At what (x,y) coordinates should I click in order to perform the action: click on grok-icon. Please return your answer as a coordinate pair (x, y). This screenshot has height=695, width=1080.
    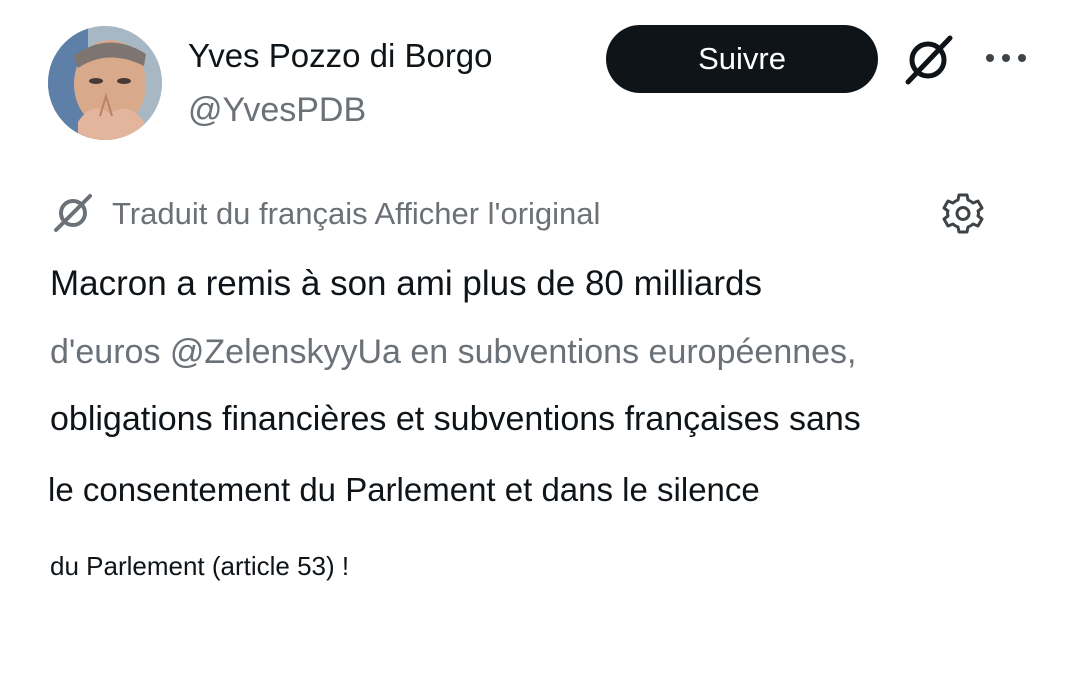
    Looking at the image, I should click on (928, 60).